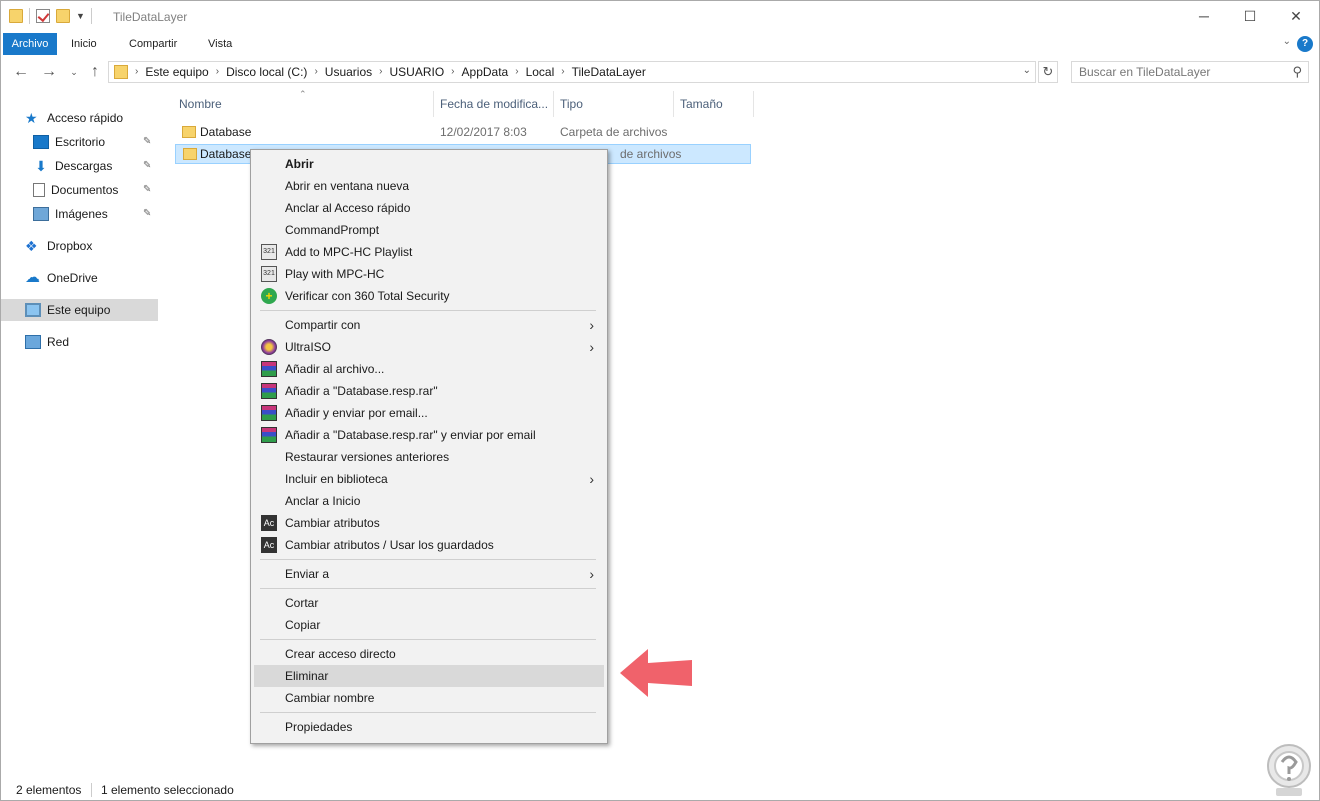  What do you see at coordinates (429, 186) in the screenshot?
I see `menu-item-abrir-ventana-nueva: Abrir en ventana nueva` at bounding box center [429, 186].